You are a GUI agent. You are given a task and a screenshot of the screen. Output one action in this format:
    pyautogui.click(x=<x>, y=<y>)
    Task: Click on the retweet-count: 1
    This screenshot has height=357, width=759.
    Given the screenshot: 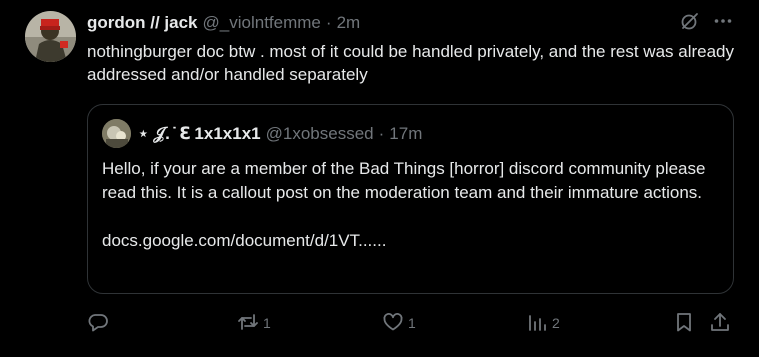 What is the action you would take?
    pyautogui.click(x=267, y=323)
    